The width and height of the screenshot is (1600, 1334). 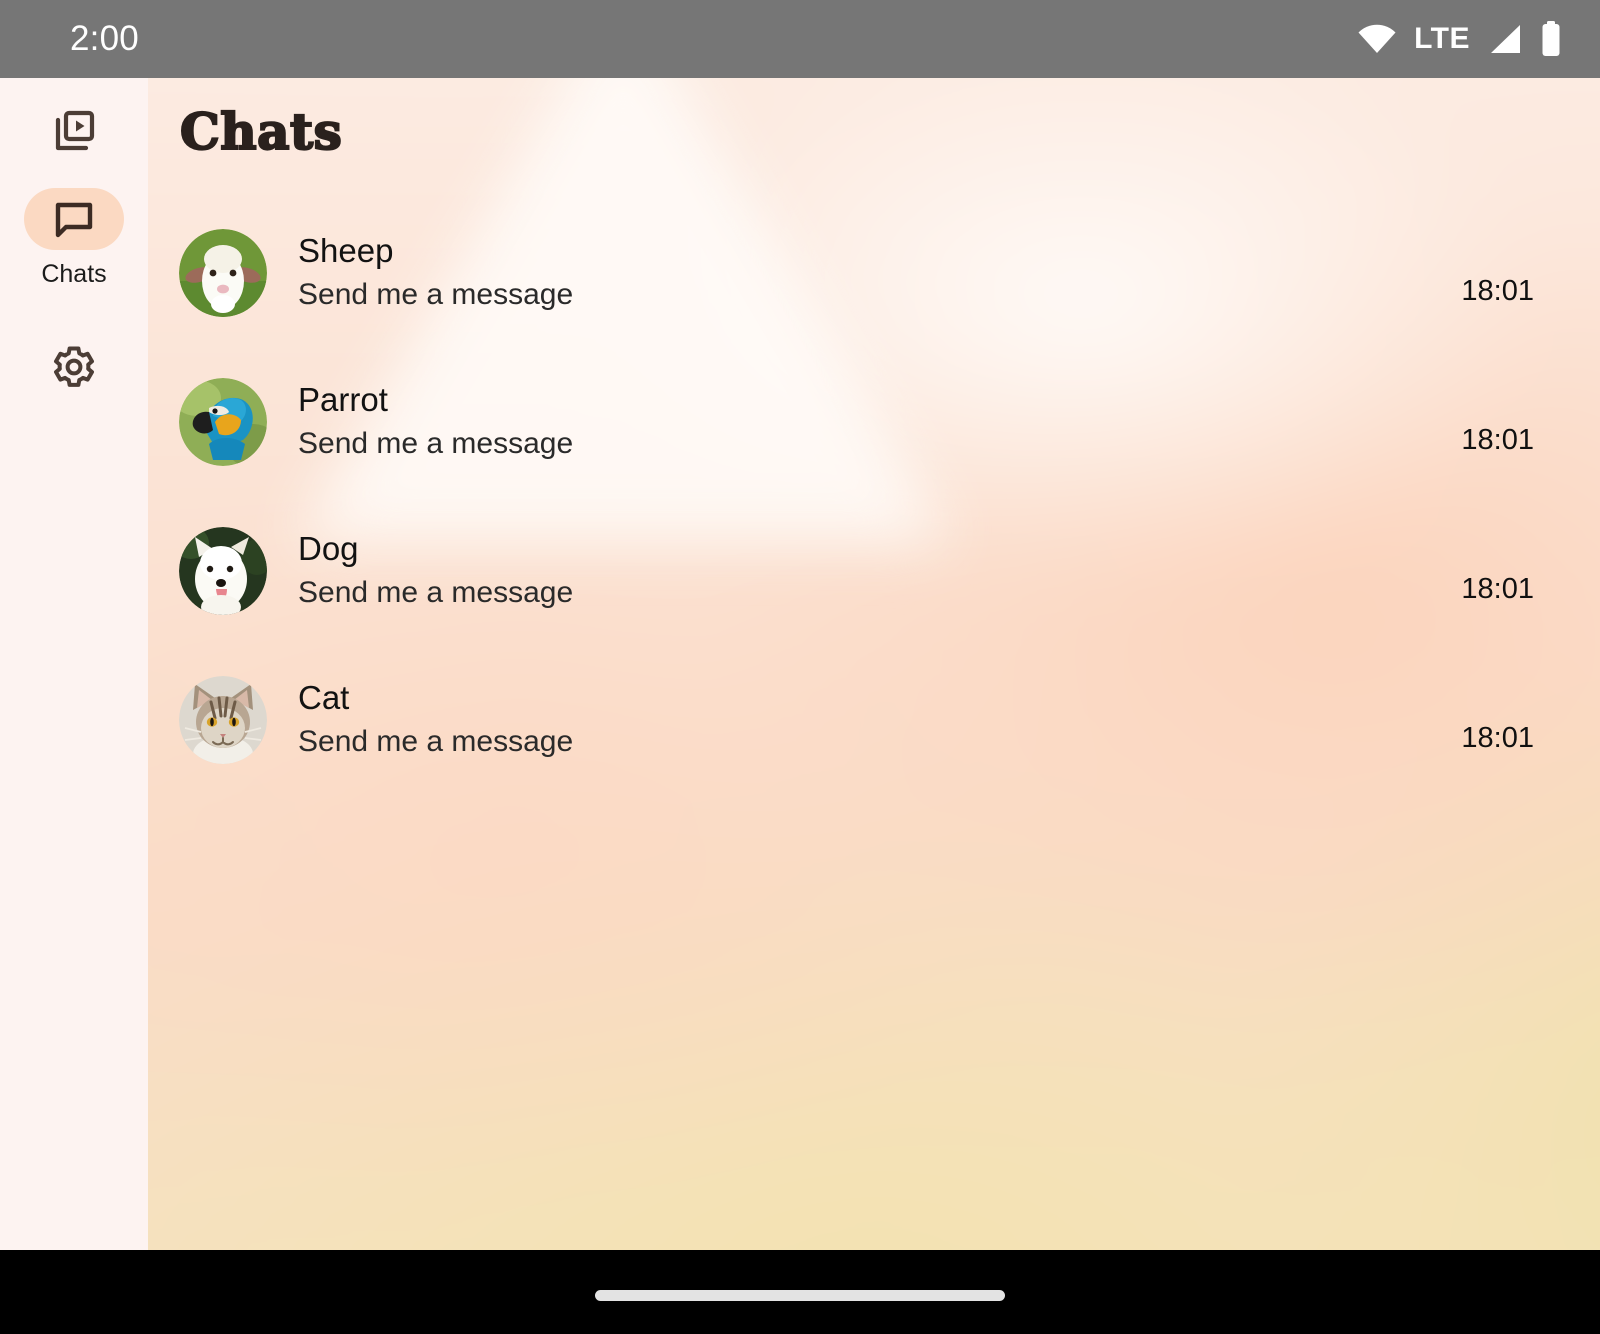 I want to click on status-icon-group: LTE, so click(x=1459, y=39).